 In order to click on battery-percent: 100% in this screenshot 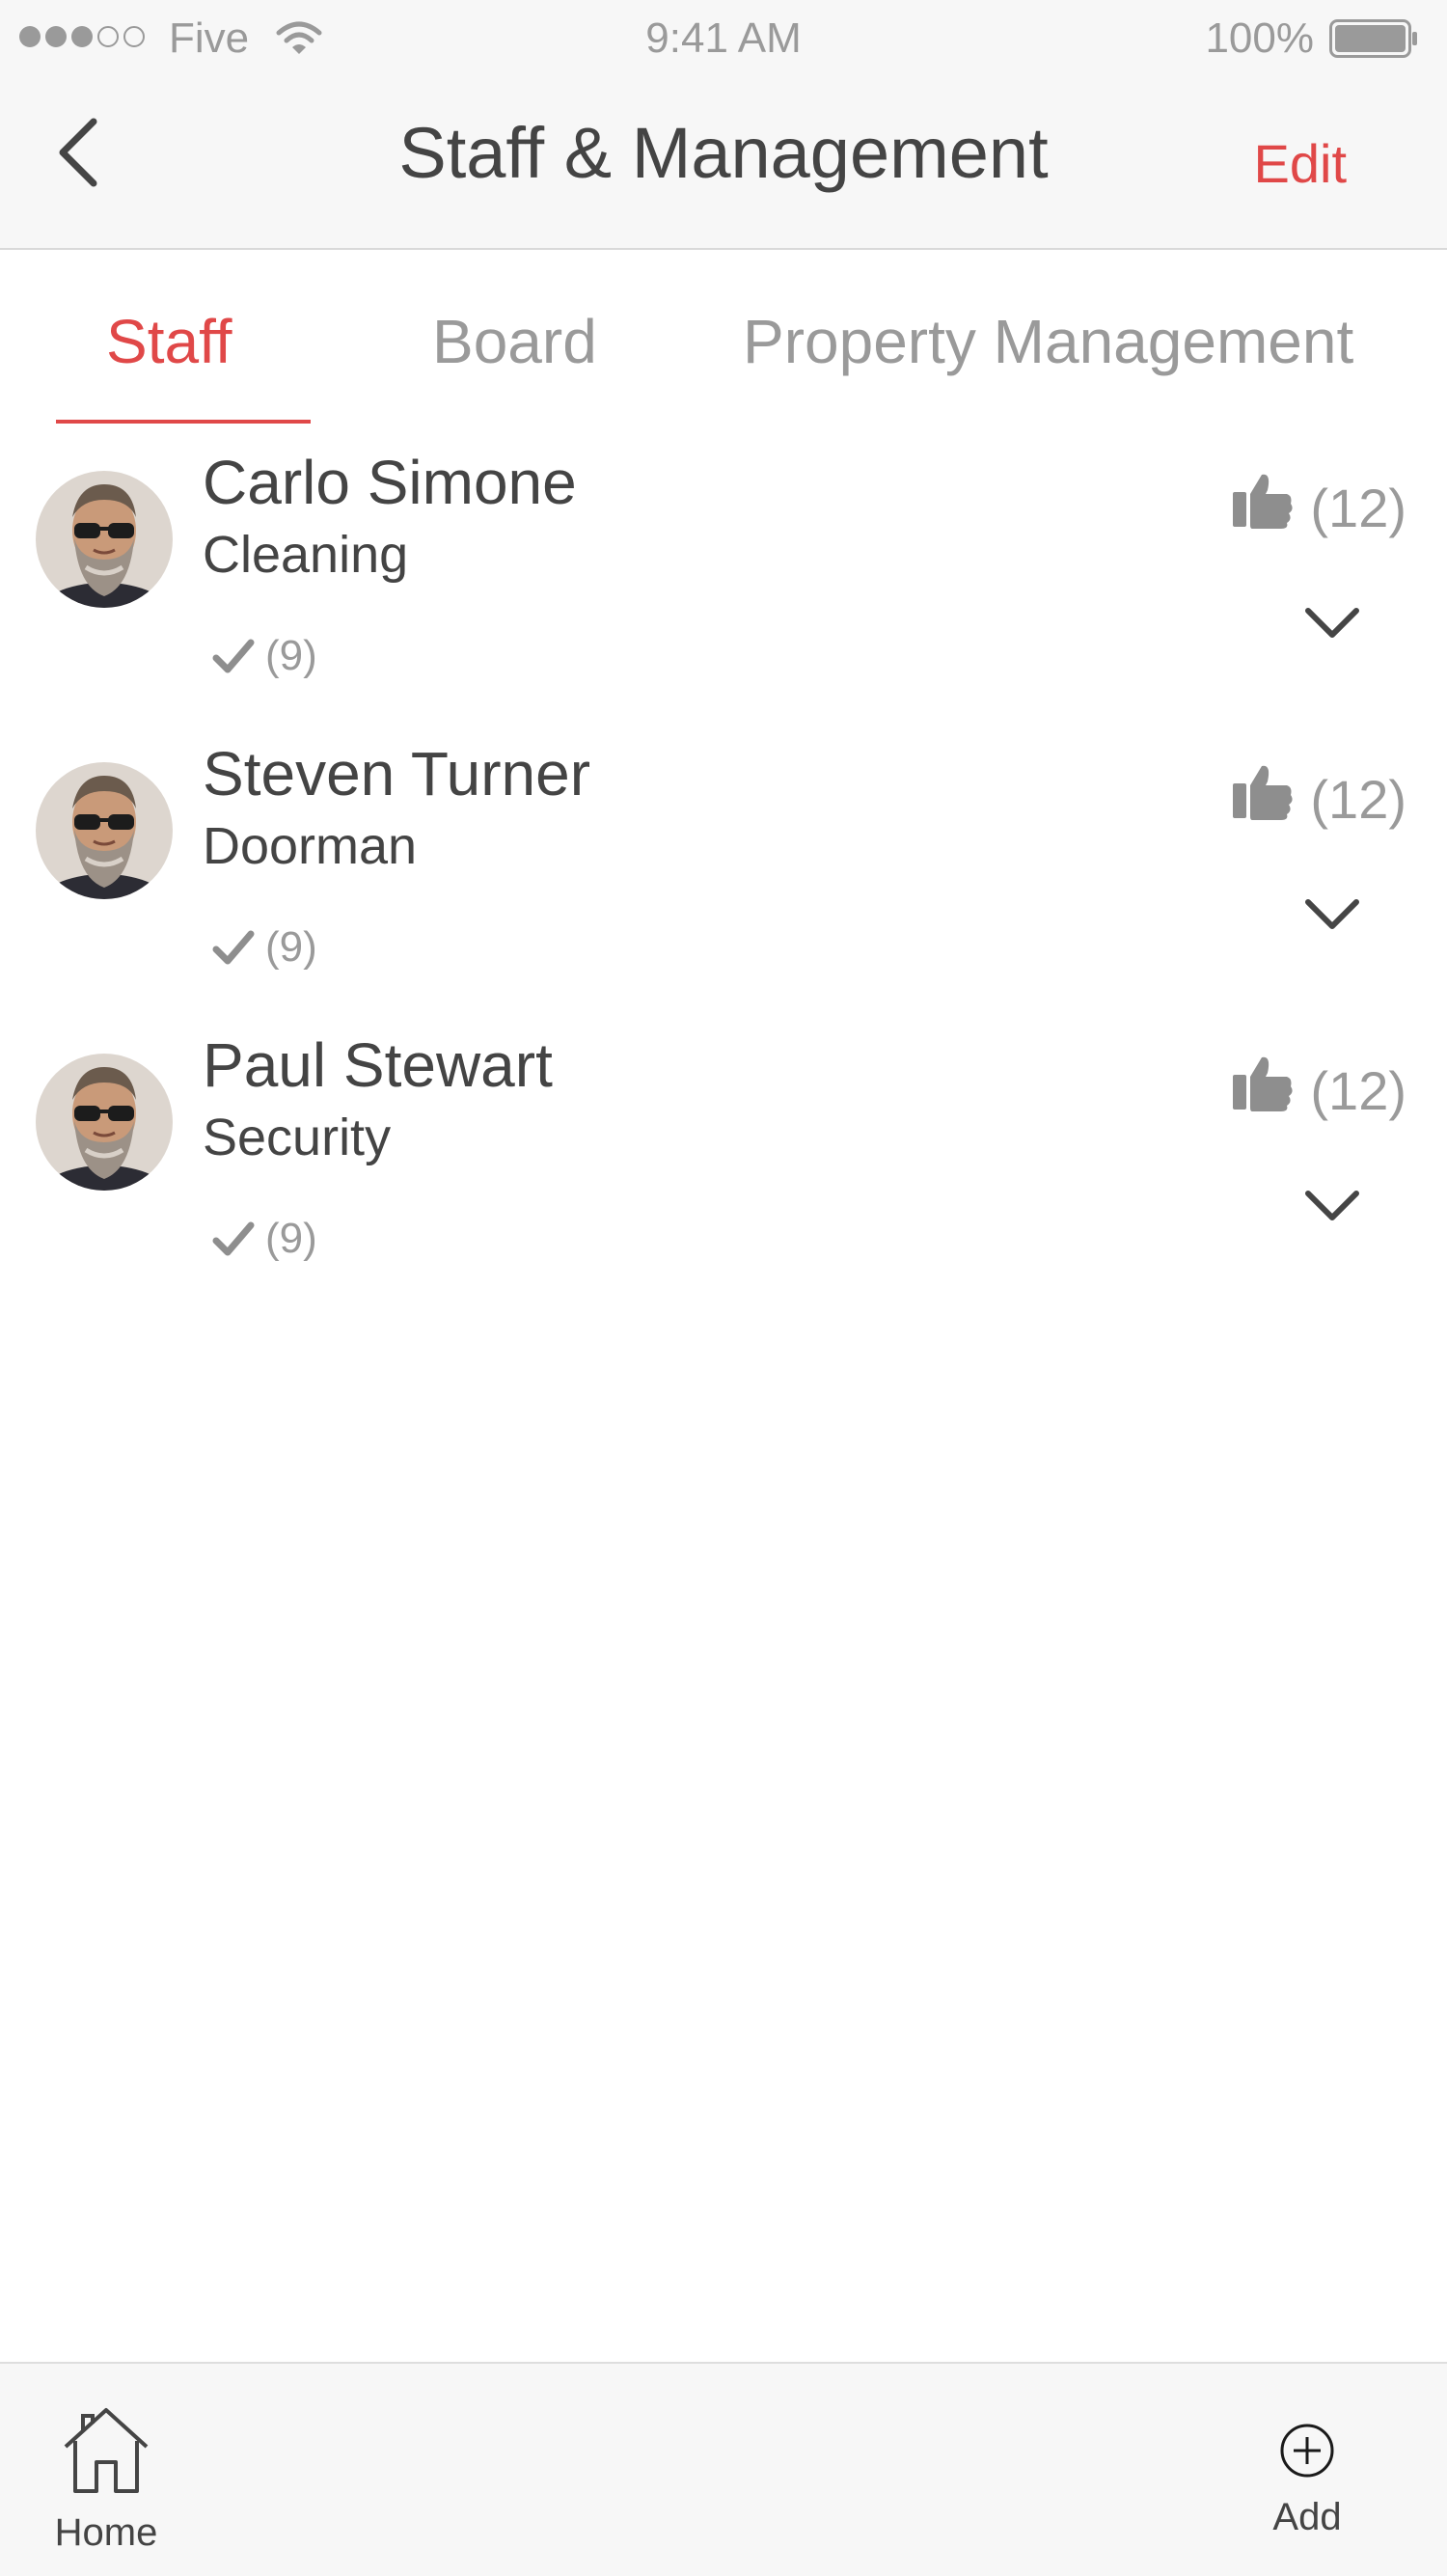, I will do `click(1259, 38)`.